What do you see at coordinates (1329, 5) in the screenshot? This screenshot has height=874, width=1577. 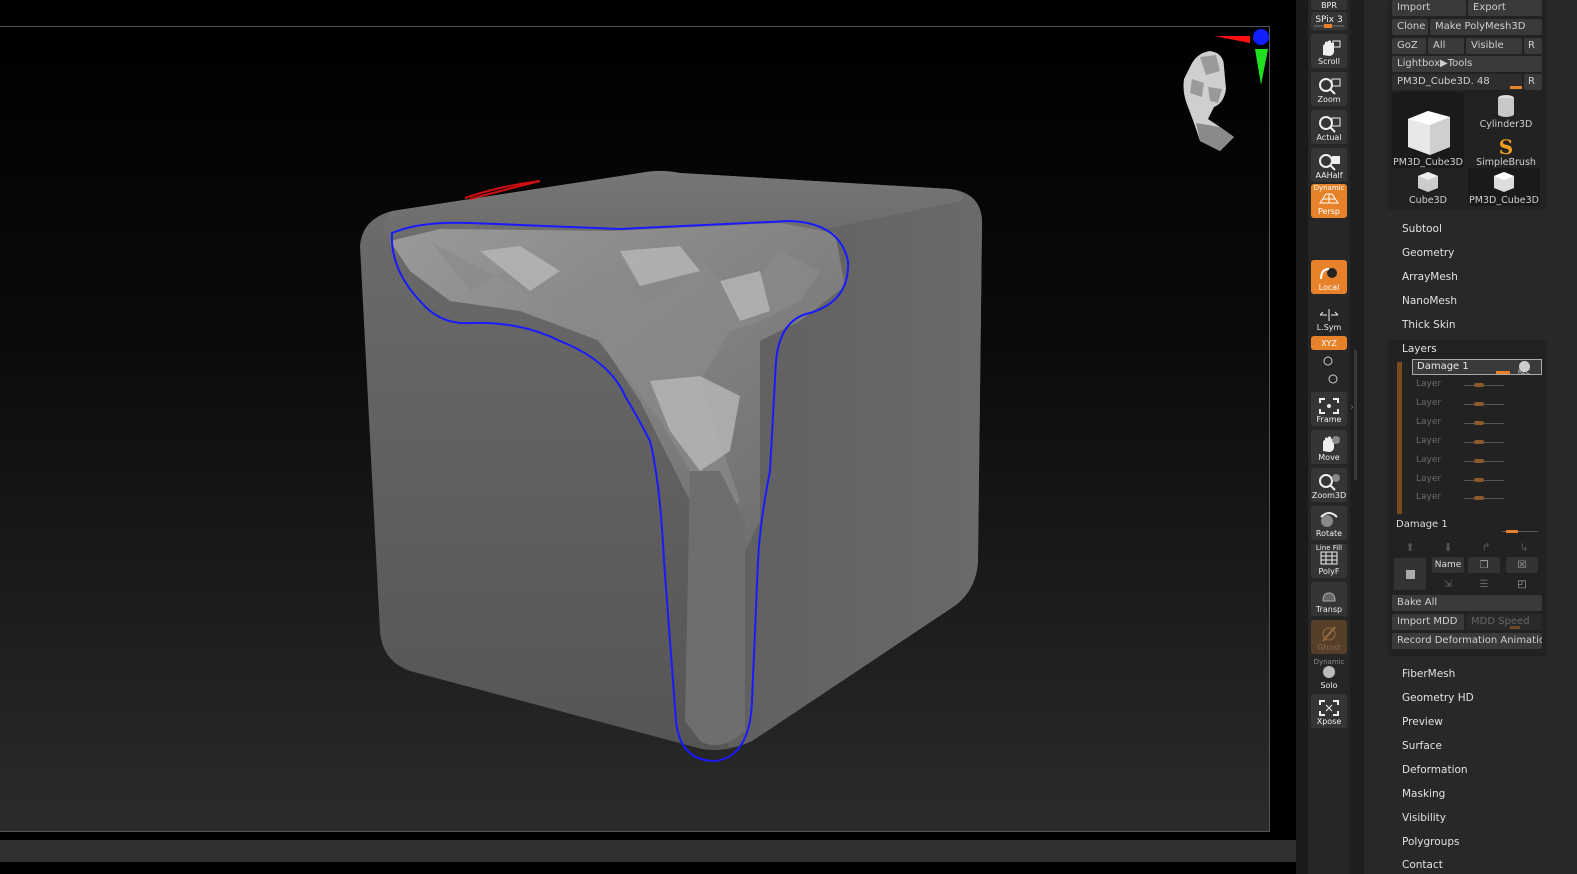 I see `bpr-button: BPR` at bounding box center [1329, 5].